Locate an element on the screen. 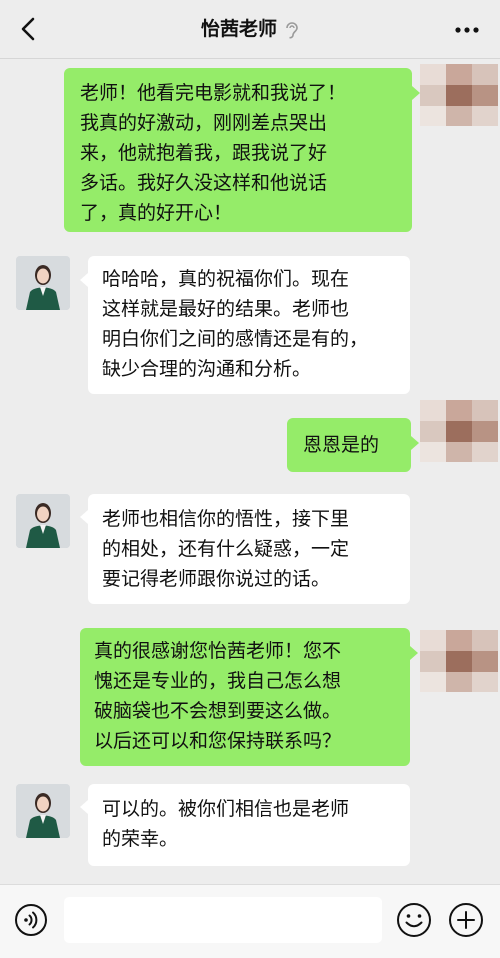  more-dots-icon is located at coordinates (467, 30).